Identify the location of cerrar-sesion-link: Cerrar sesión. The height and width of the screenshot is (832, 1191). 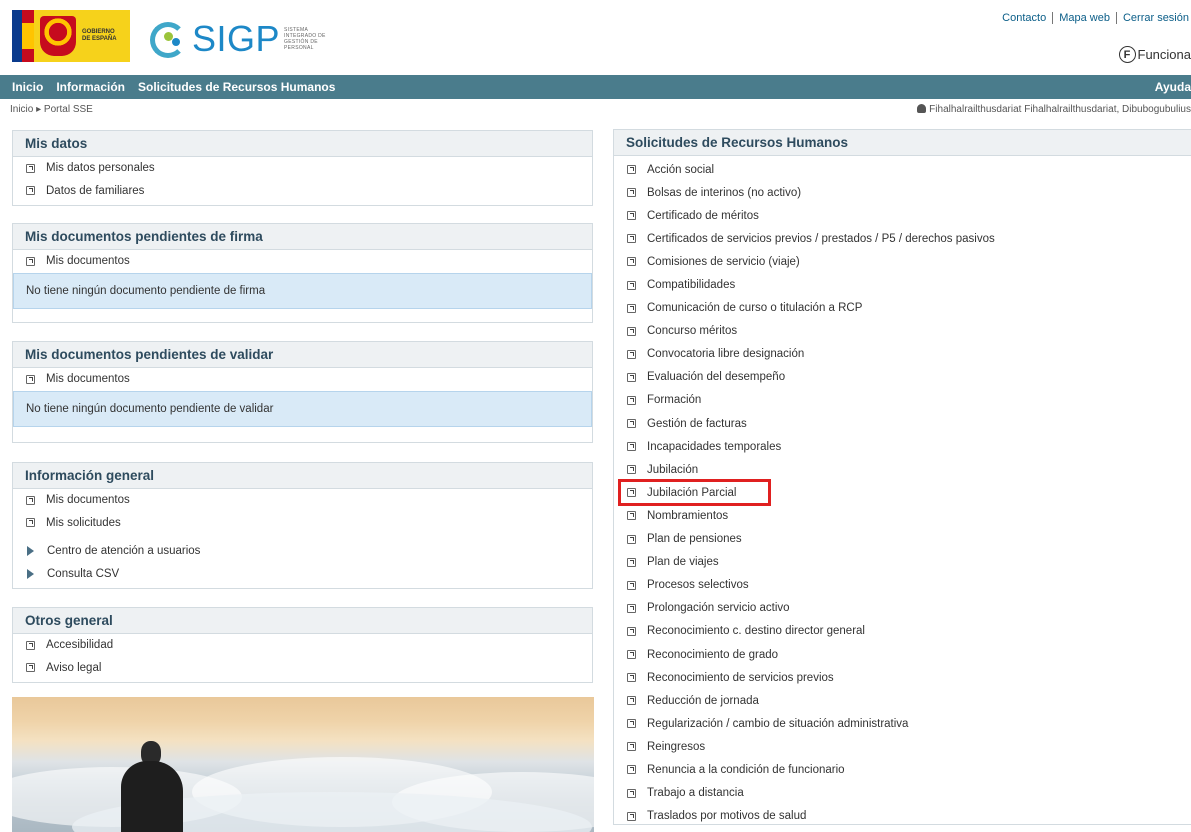
(1154, 18).